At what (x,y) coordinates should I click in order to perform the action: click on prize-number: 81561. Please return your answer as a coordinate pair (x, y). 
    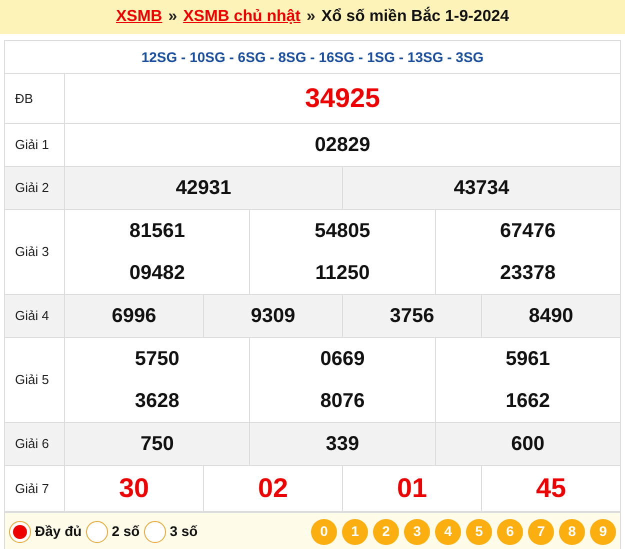
    Looking at the image, I should click on (157, 231).